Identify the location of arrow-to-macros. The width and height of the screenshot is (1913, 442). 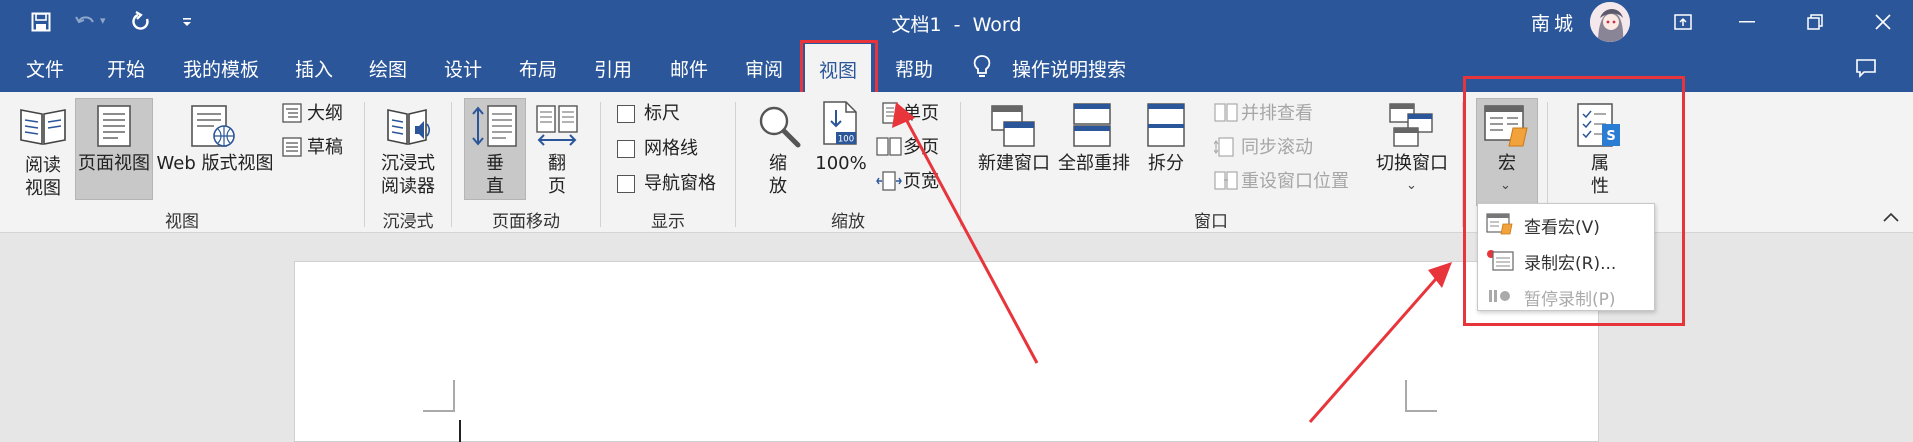
(1376, 347).